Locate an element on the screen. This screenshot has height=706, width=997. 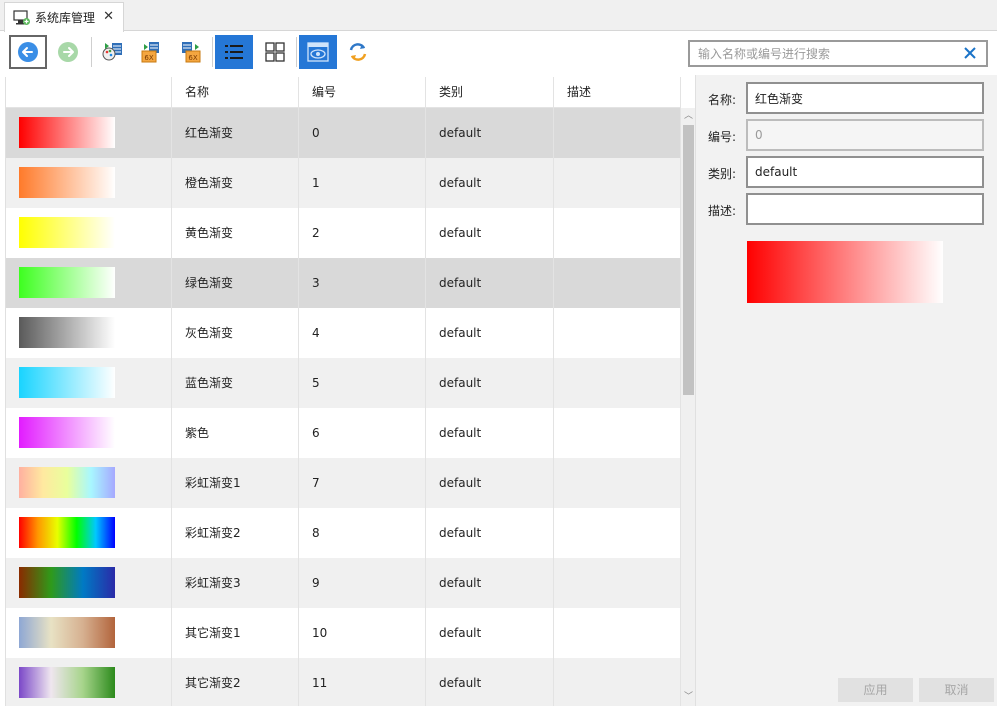
tab-title: 系统库管理 is located at coordinates (65, 18).